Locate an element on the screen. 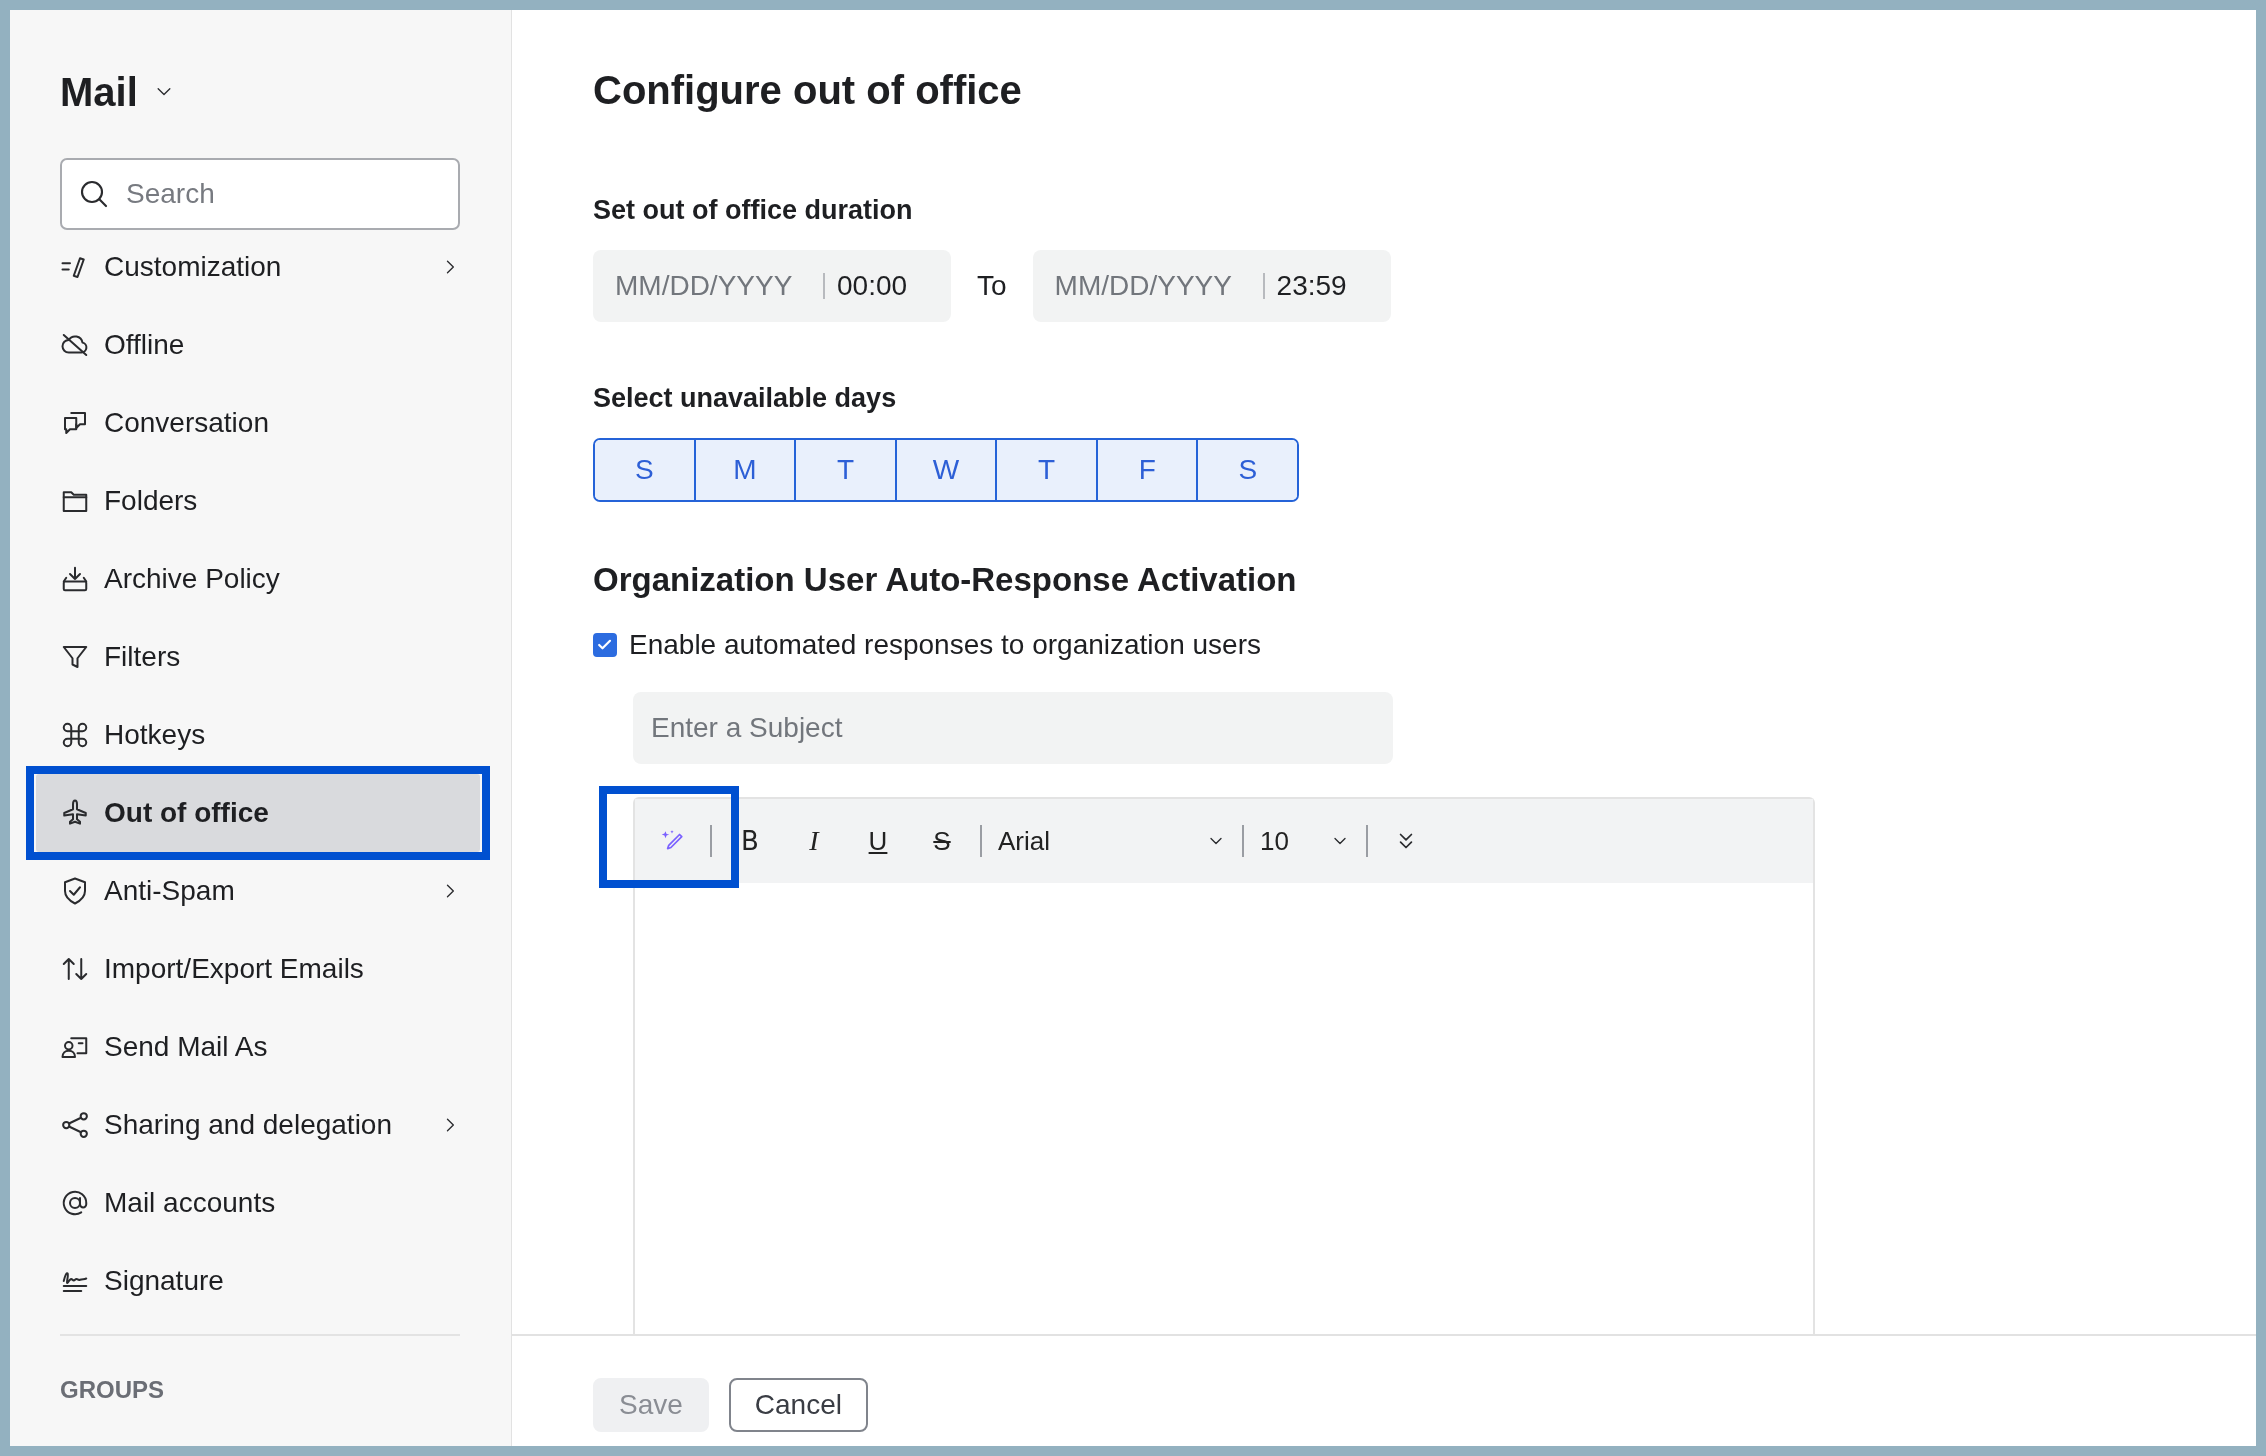 This screenshot has height=1456, width=2266. underline-button: U is located at coordinates (878, 841).